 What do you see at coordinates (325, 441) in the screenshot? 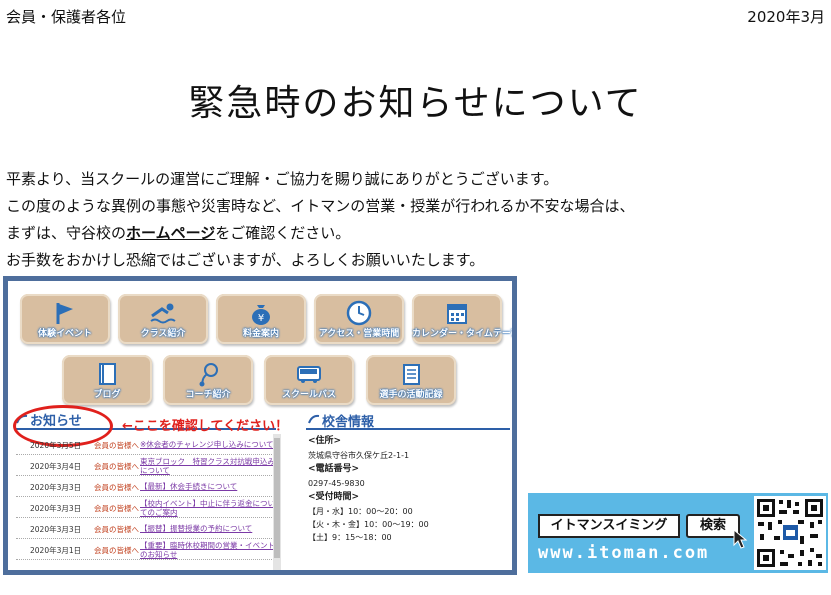
I see `address-label: <住所>` at bounding box center [325, 441].